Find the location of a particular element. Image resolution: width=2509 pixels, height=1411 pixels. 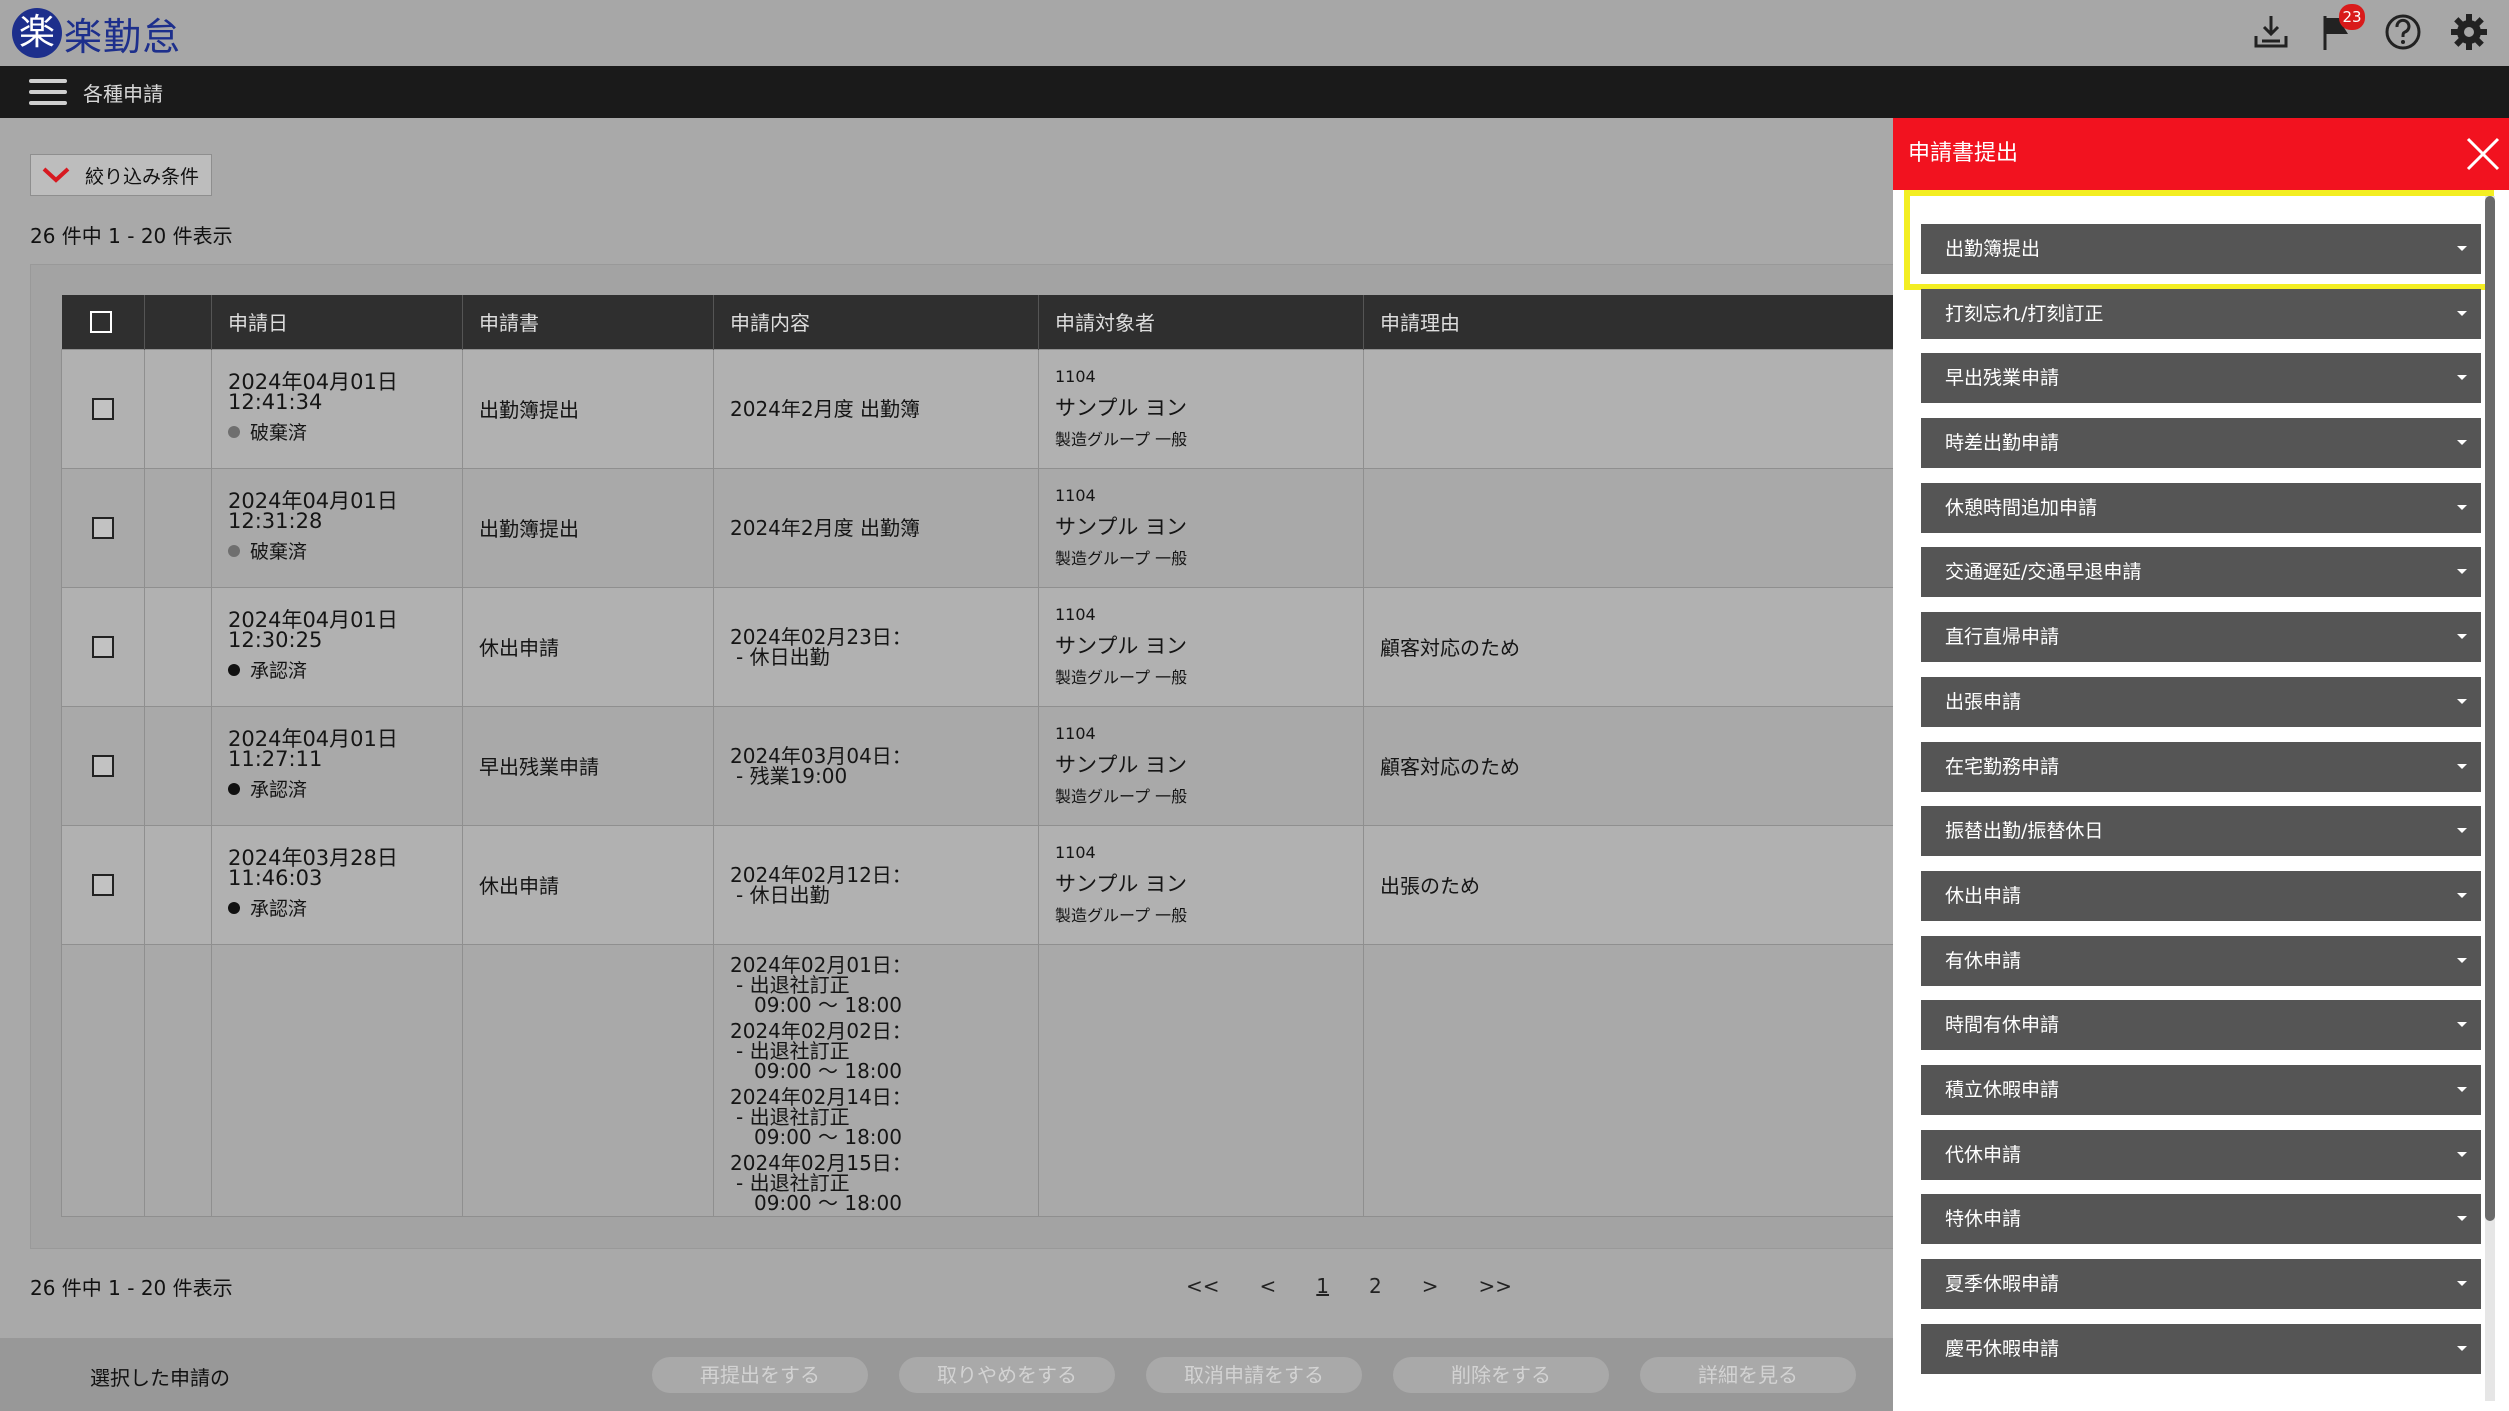

application-type-item: 打刻忘れ/打刻訂正 is located at coordinates (2201, 313).